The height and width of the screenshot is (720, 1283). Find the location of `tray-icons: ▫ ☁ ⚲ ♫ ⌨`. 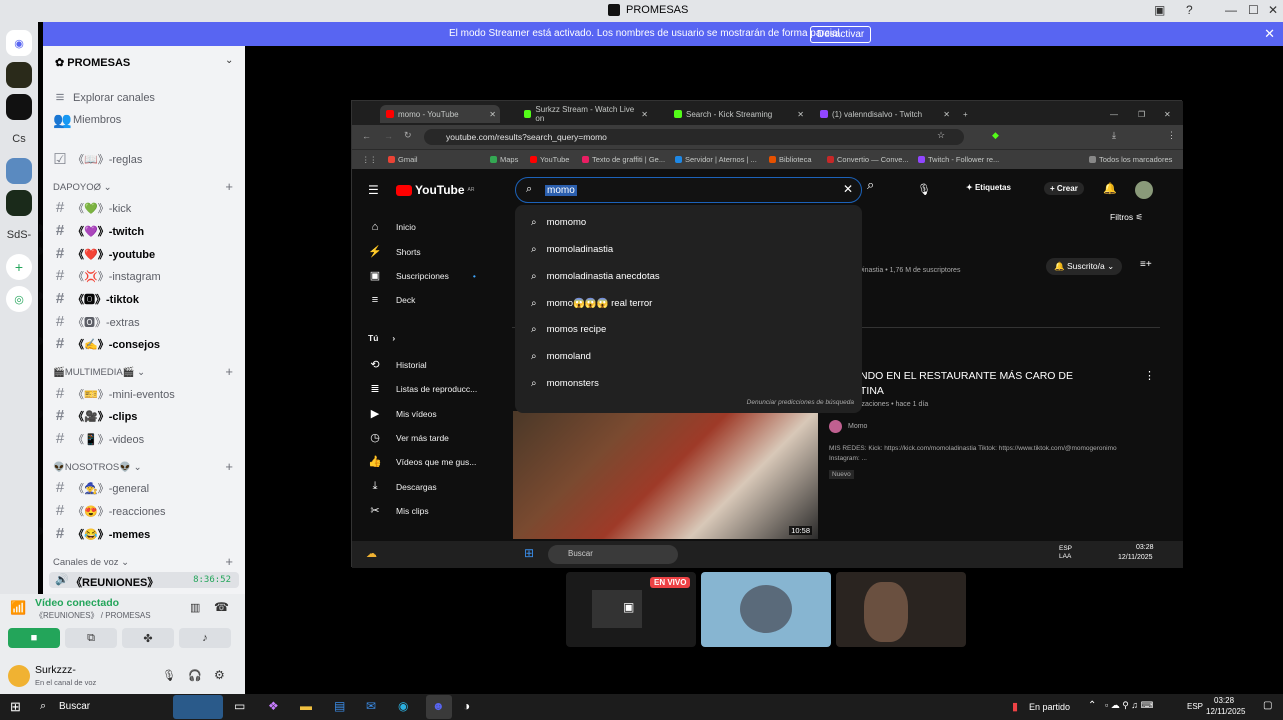

tray-icons: ▫ ☁ ⚲ ♫ ⌨ is located at coordinates (1129, 705).